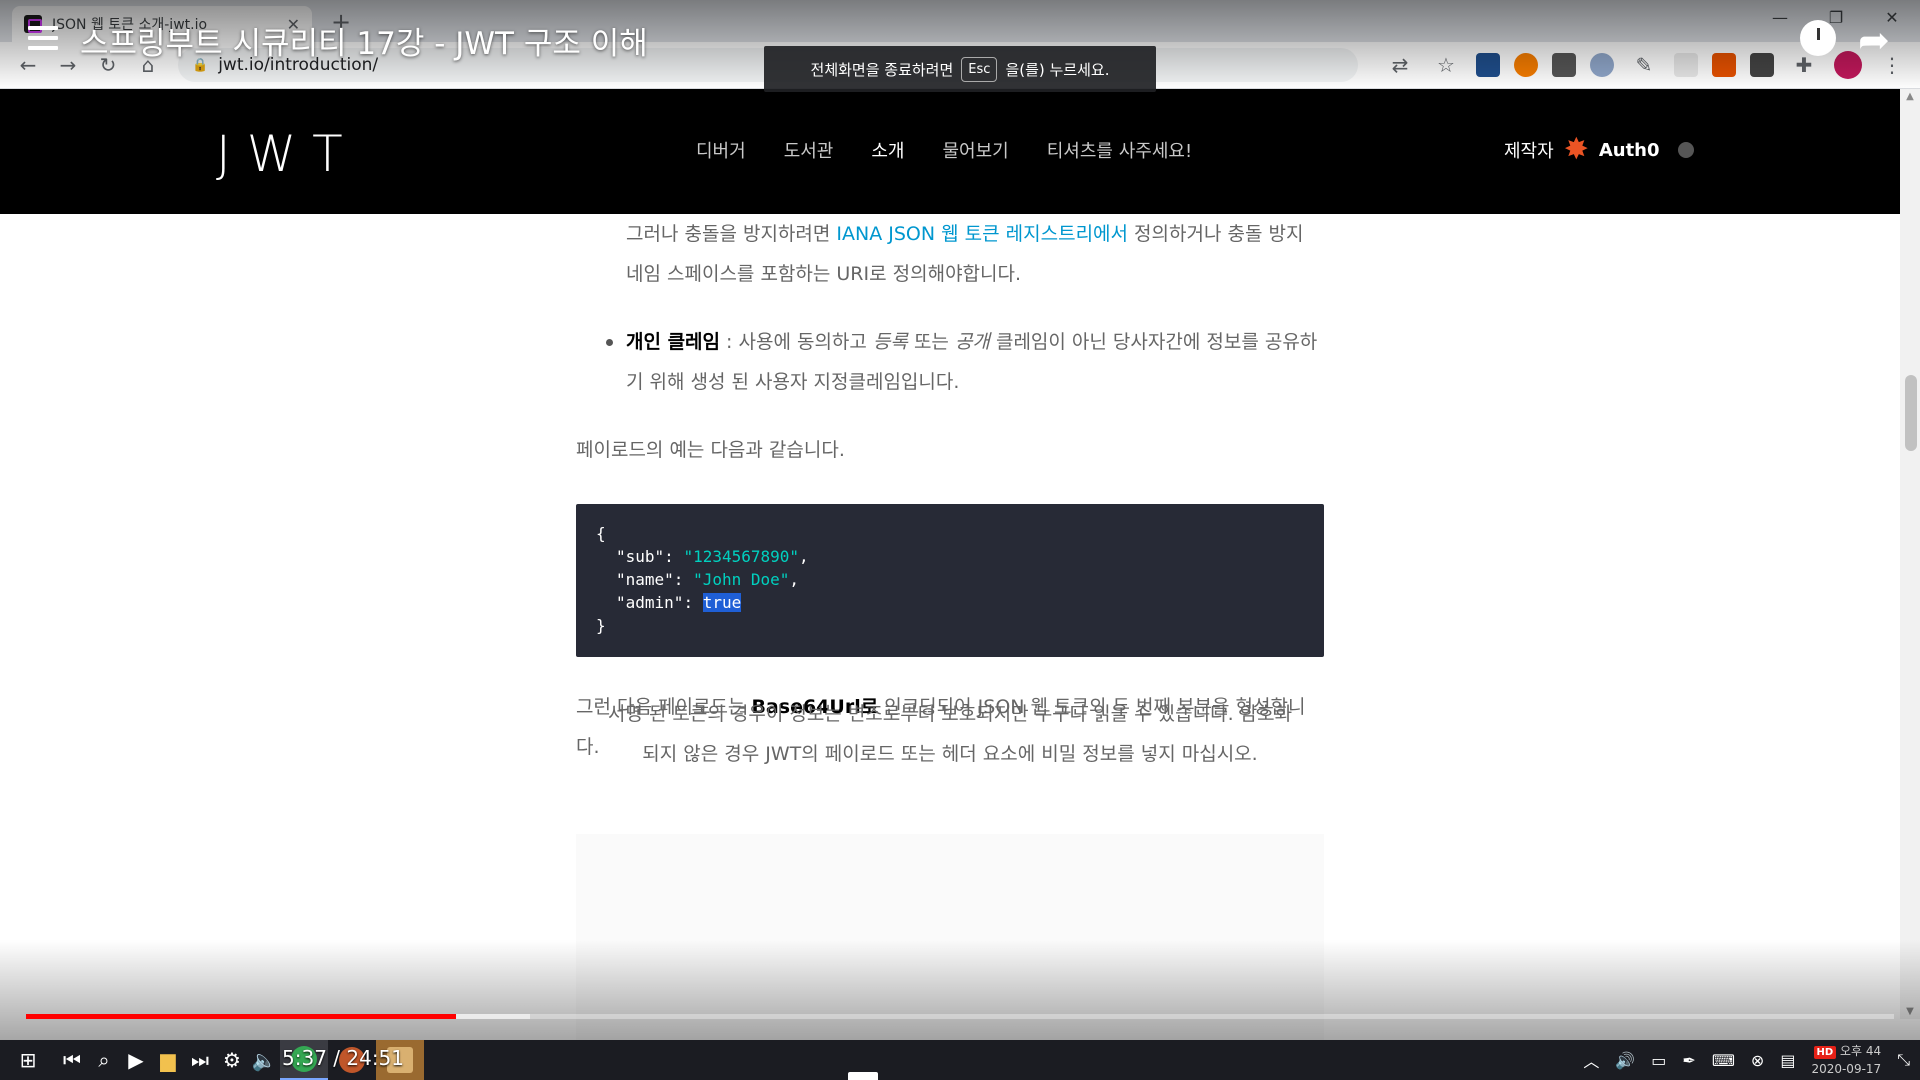 Image resolution: width=1920 pixels, height=1080 pixels. Describe the element at coordinates (863, 1076) in the screenshot. I see `taskbar-indicator` at that location.